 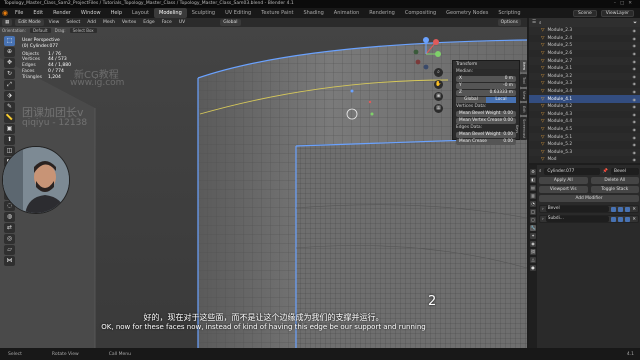 What do you see at coordinates (635, 23) in the screenshot?
I see `filter-icon: ⏷` at bounding box center [635, 23].